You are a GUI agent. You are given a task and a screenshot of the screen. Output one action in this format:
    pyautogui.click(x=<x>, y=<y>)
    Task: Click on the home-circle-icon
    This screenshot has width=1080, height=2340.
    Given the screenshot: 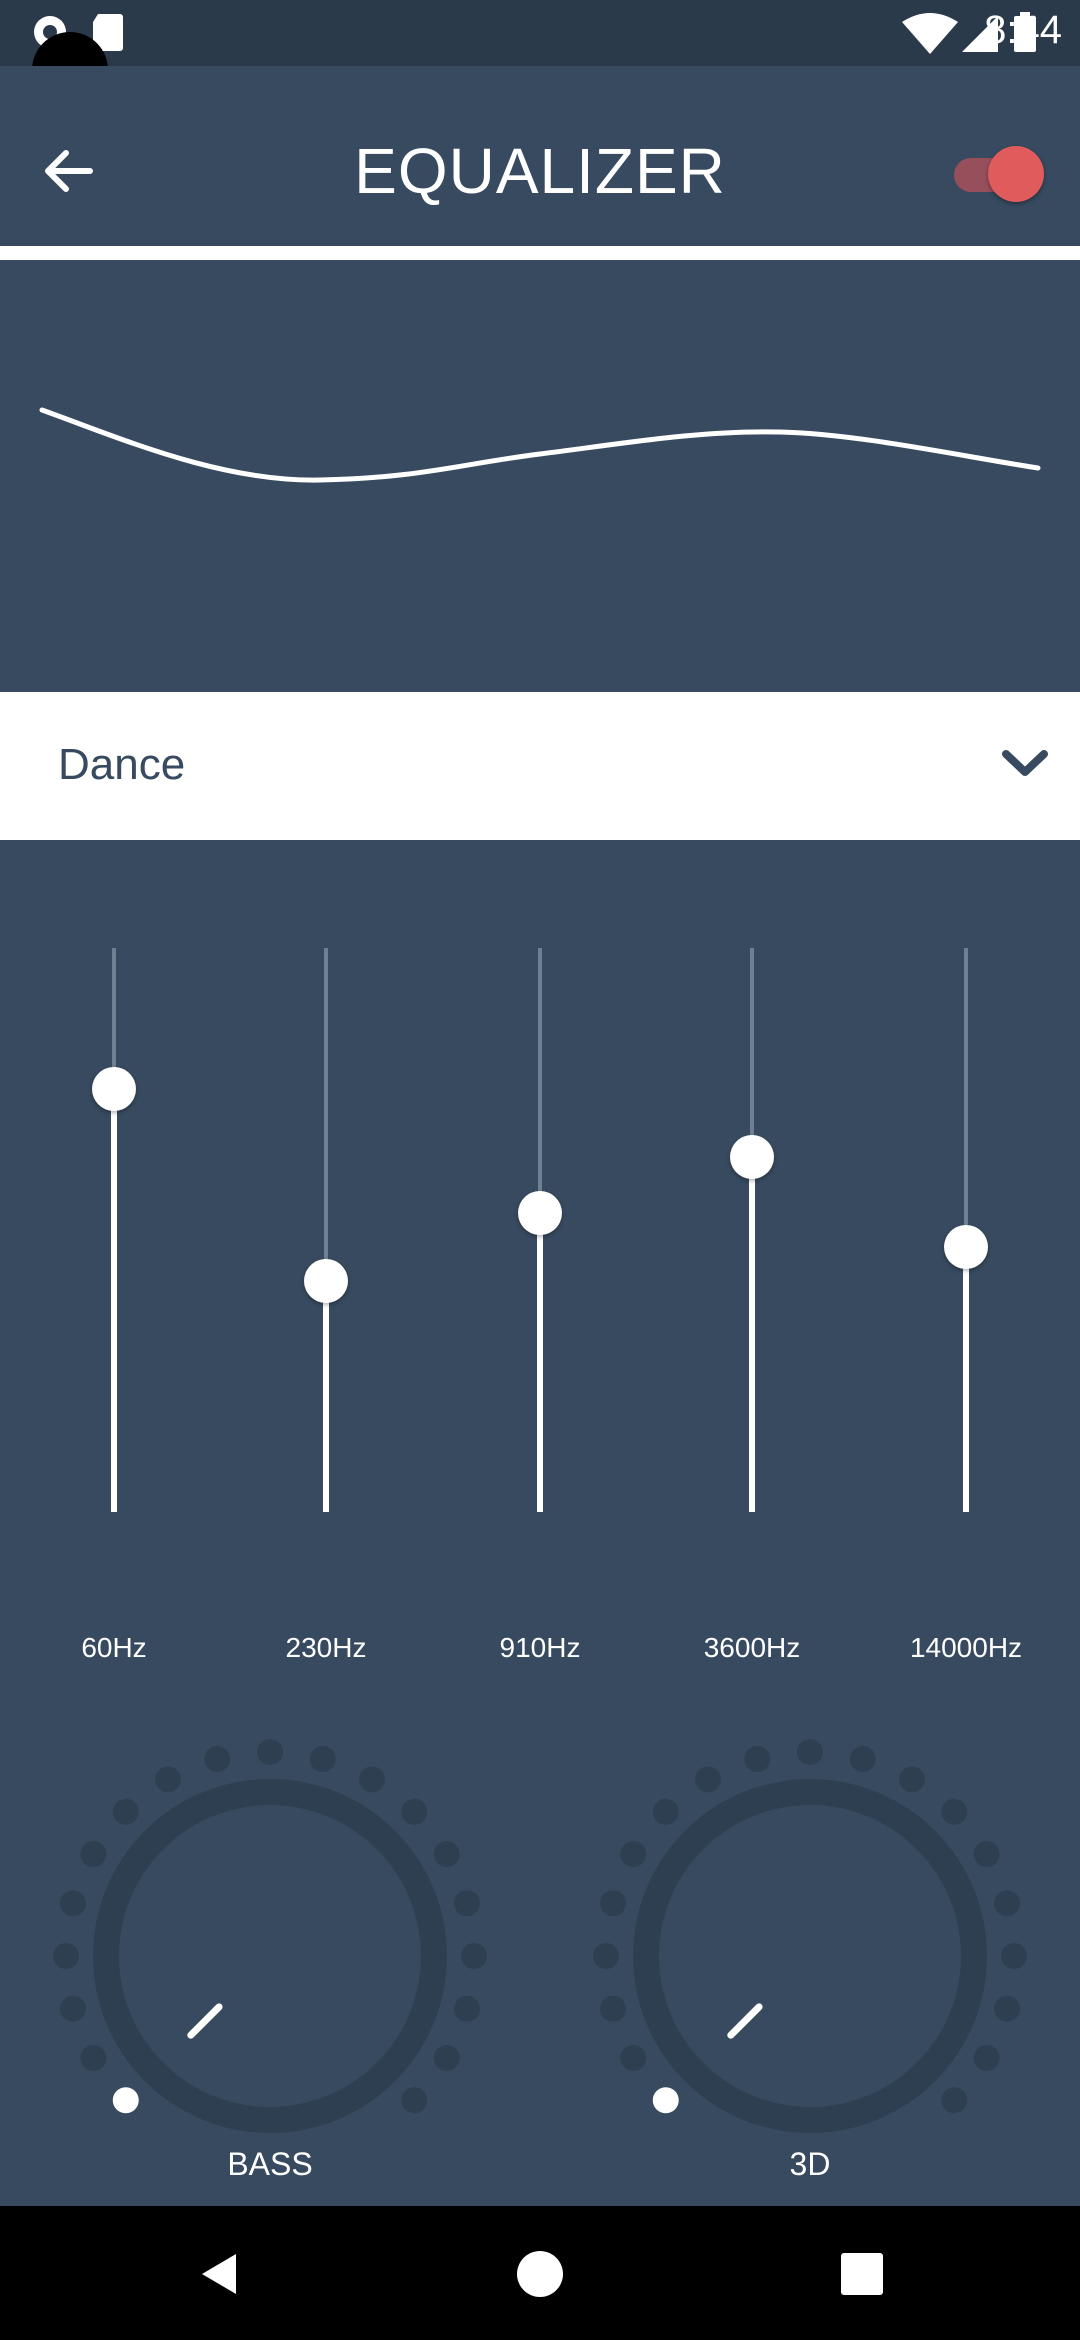 What is the action you would take?
    pyautogui.click(x=540, y=2274)
    